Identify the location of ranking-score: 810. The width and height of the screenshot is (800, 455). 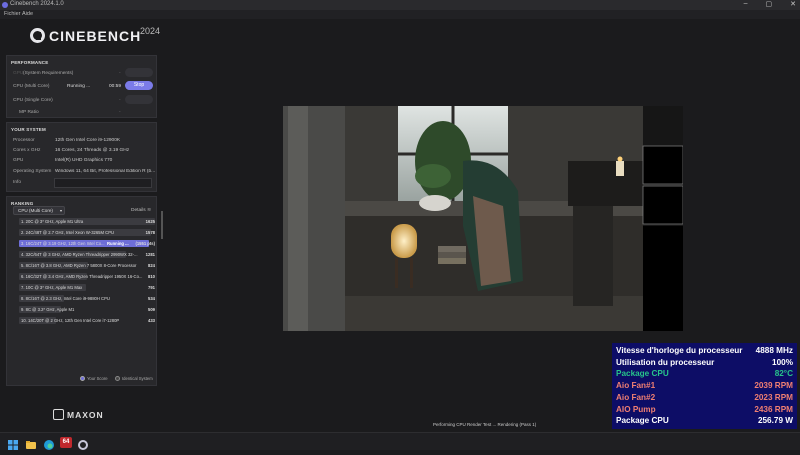
(151, 276).